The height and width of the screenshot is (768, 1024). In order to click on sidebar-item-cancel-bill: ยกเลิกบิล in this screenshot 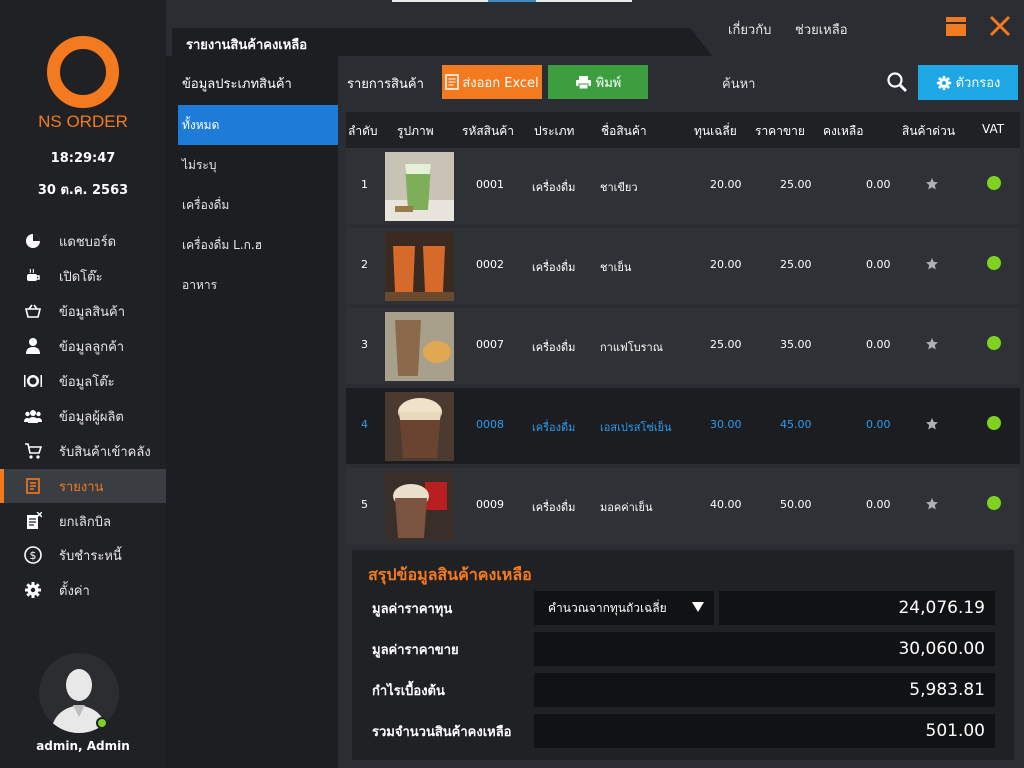, I will do `click(83, 521)`.